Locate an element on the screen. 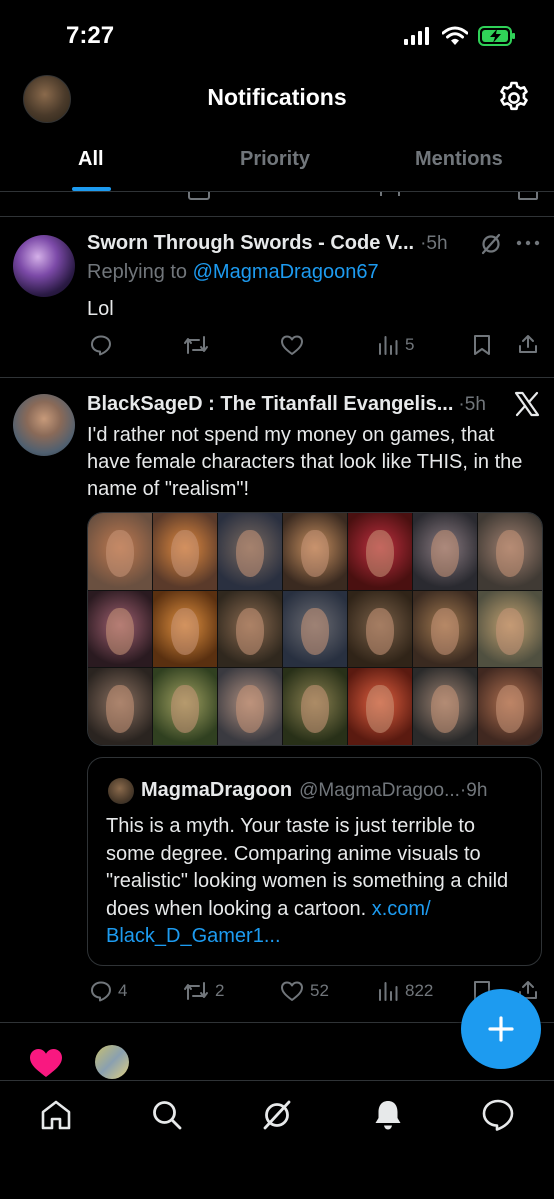 Image resolution: width=554 pixels, height=1199 pixels. home-icon is located at coordinates (56, 1115).